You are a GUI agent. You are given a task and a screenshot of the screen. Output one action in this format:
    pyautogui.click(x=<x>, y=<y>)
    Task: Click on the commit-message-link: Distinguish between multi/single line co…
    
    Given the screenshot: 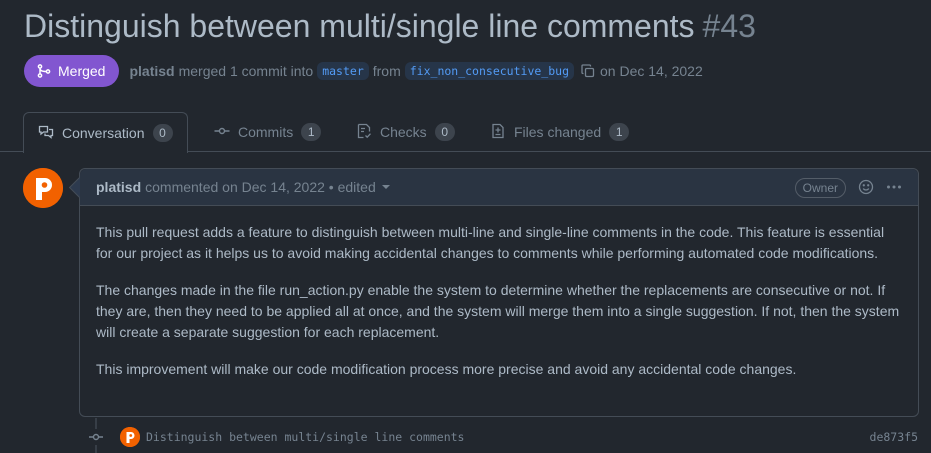 What is the action you would take?
    pyautogui.click(x=305, y=437)
    